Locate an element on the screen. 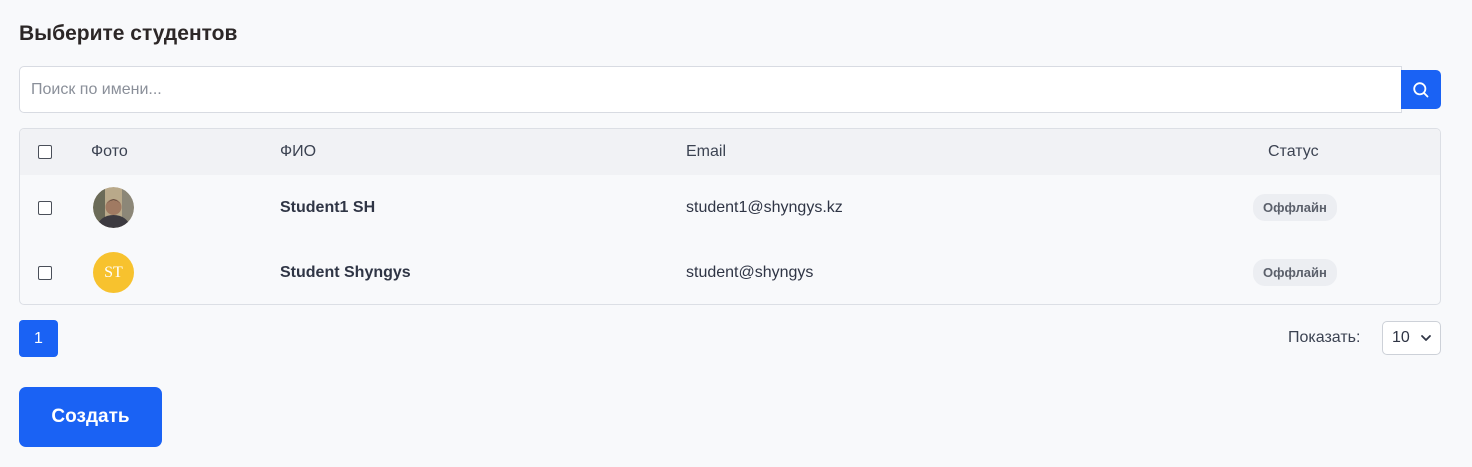 This screenshot has height=467, width=1472. search-bar is located at coordinates (730, 89).